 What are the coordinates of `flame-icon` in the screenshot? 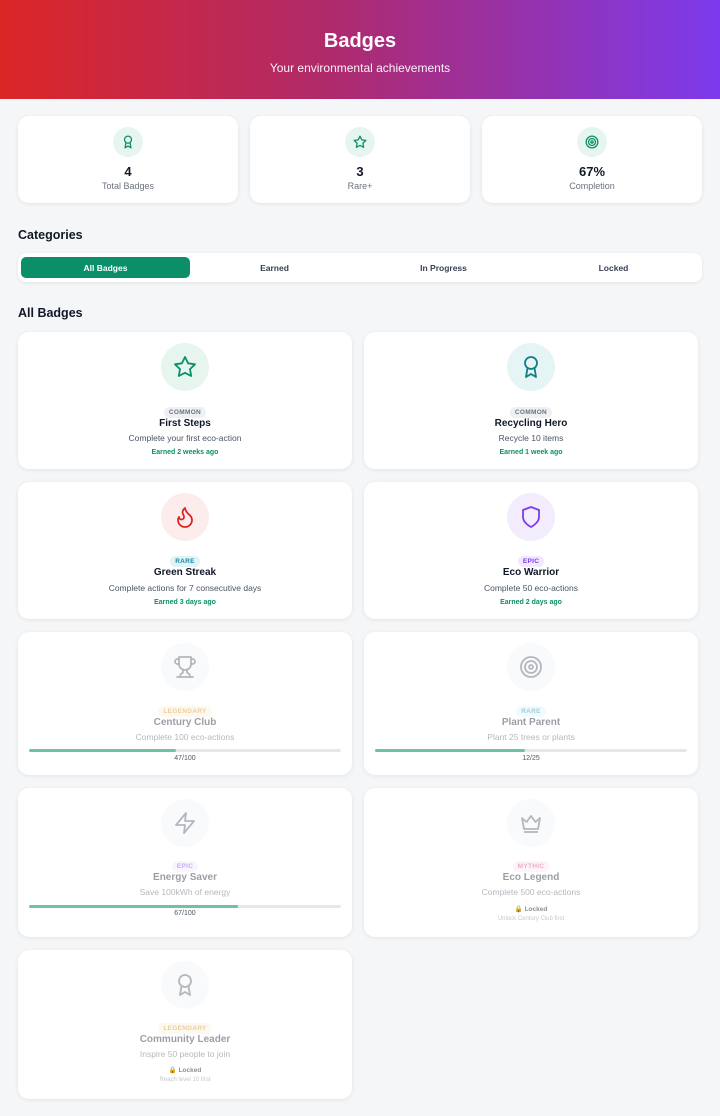 It's located at (185, 517).